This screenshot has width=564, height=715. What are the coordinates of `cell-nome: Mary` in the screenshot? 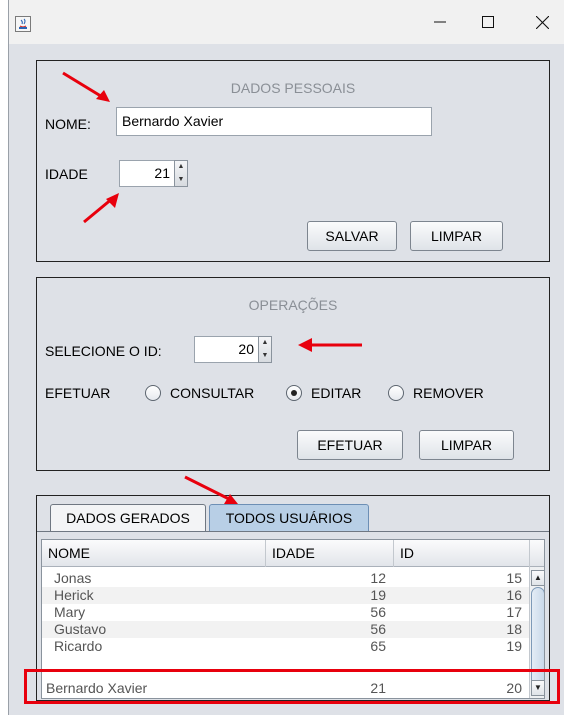 It's located at (70, 612).